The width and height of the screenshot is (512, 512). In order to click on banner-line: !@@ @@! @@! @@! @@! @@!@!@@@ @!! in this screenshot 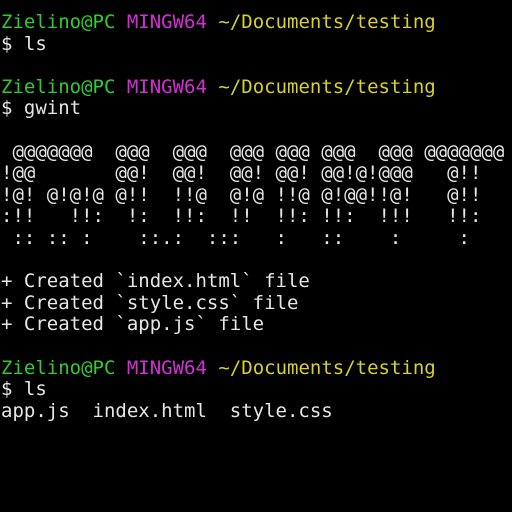, I will do `click(241, 173)`.